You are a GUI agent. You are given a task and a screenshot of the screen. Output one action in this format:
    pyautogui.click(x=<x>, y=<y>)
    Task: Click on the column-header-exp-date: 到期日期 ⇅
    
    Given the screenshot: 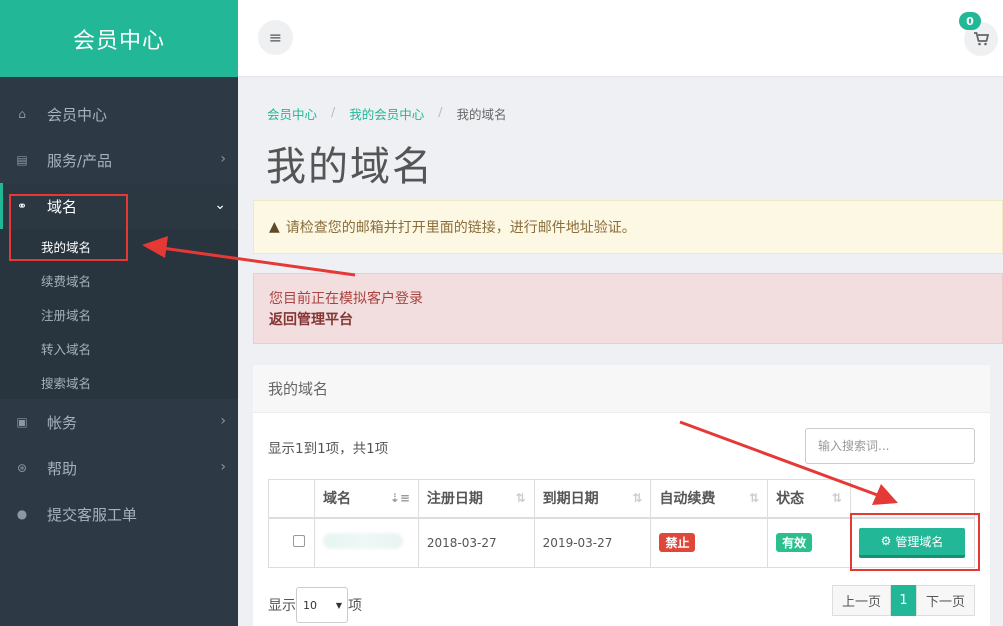 What is the action you would take?
    pyautogui.click(x=592, y=499)
    